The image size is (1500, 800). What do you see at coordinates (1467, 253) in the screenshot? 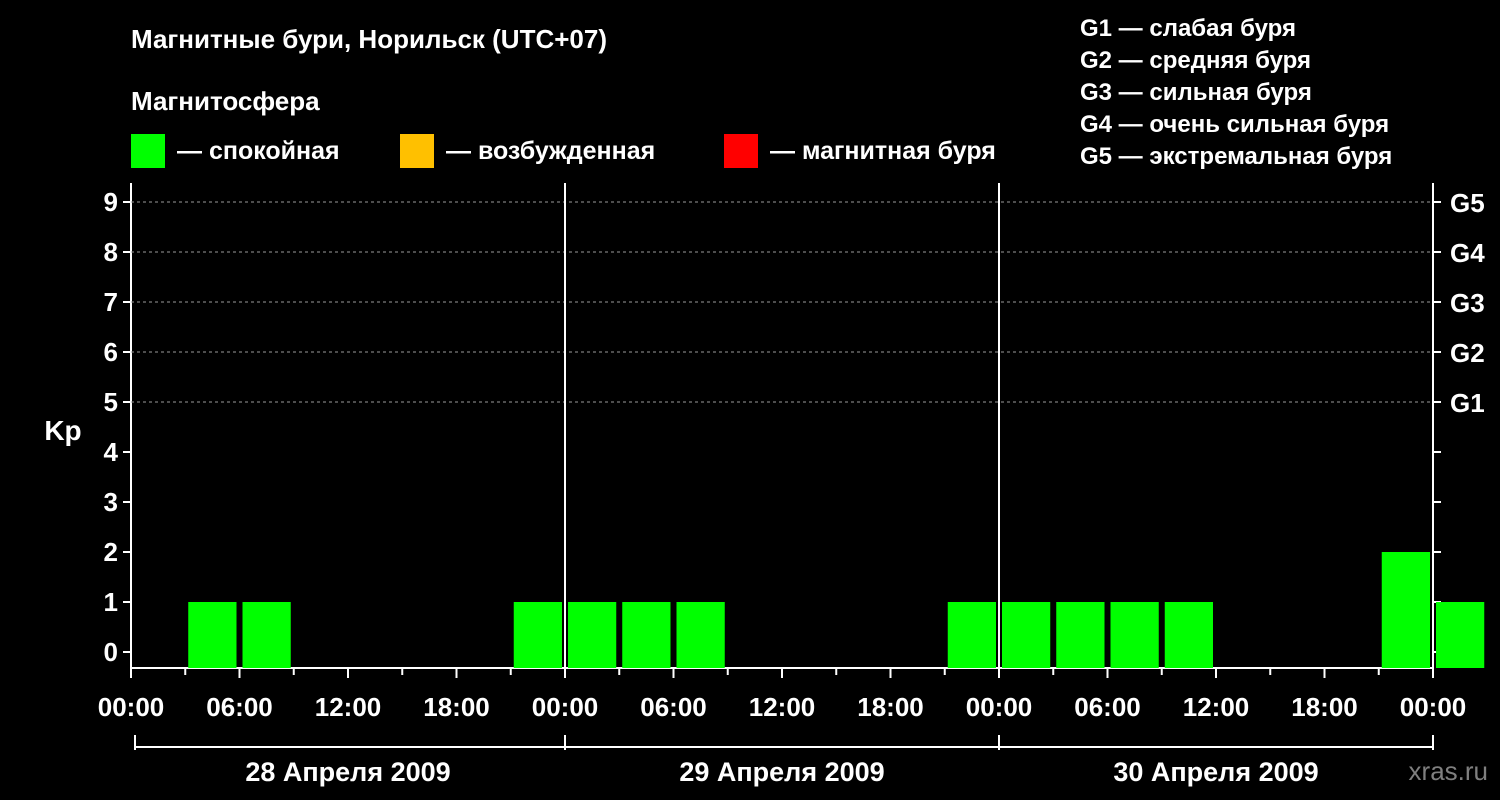
I see `g-tick-label-g4: G4` at bounding box center [1467, 253].